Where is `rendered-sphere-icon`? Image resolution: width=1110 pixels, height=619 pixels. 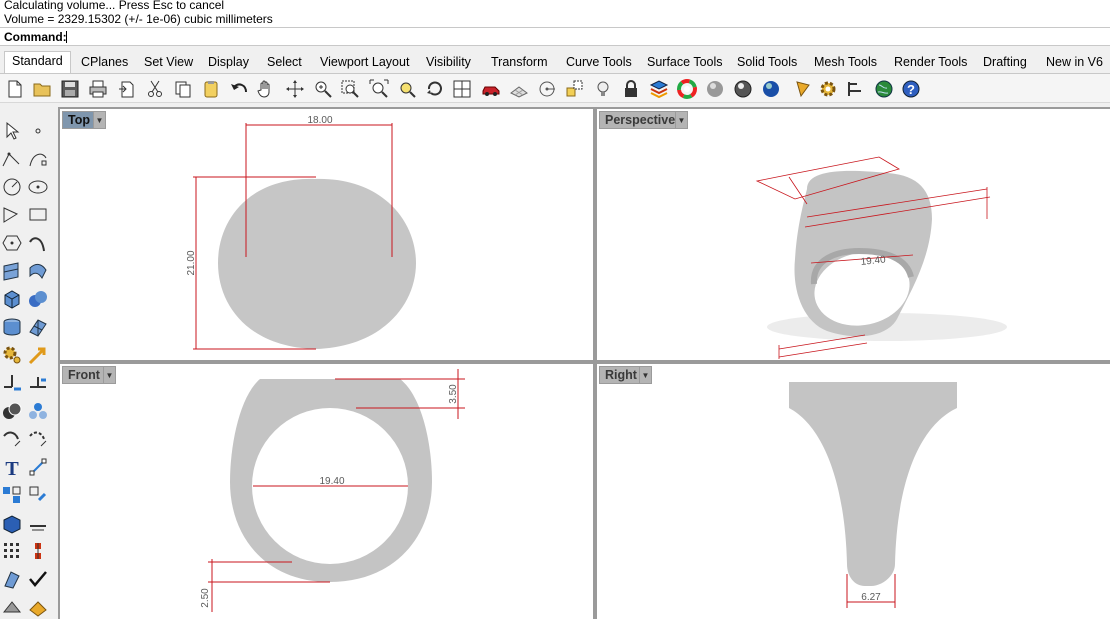 rendered-sphere-icon is located at coordinates (743, 89).